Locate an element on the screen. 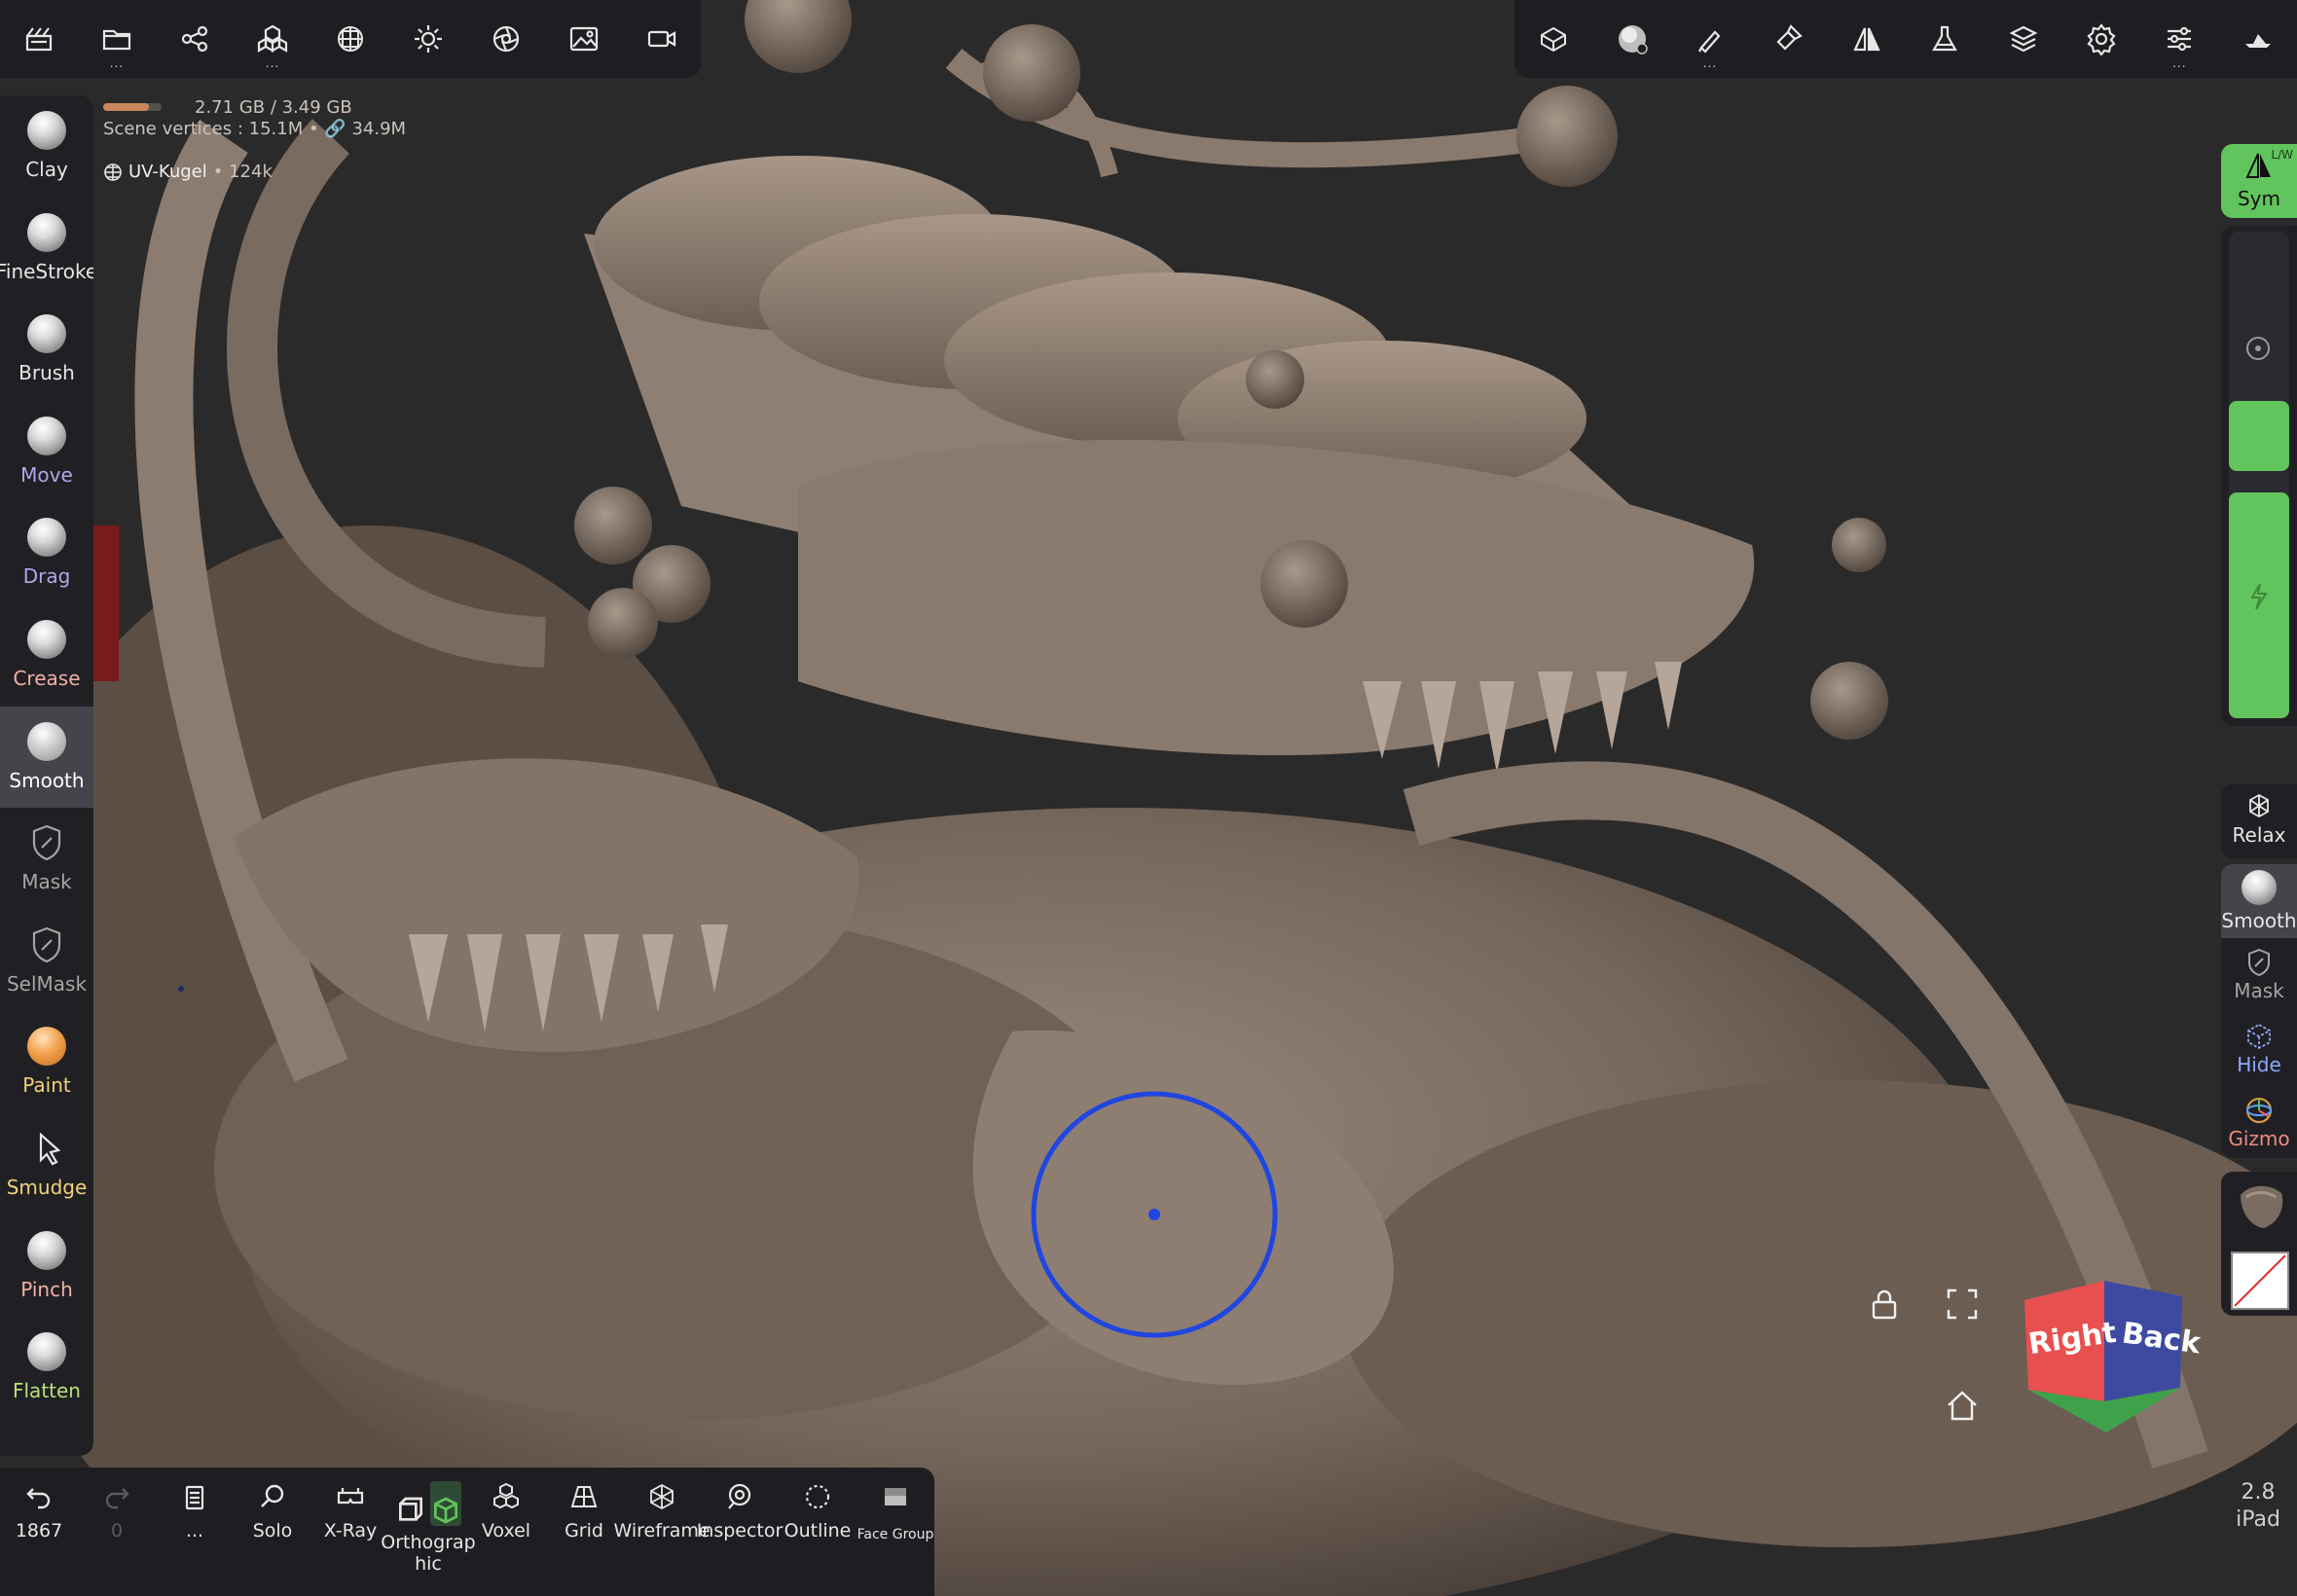 Image resolution: width=2297 pixels, height=1596 pixels. folder-icon is located at coordinates (116, 38).